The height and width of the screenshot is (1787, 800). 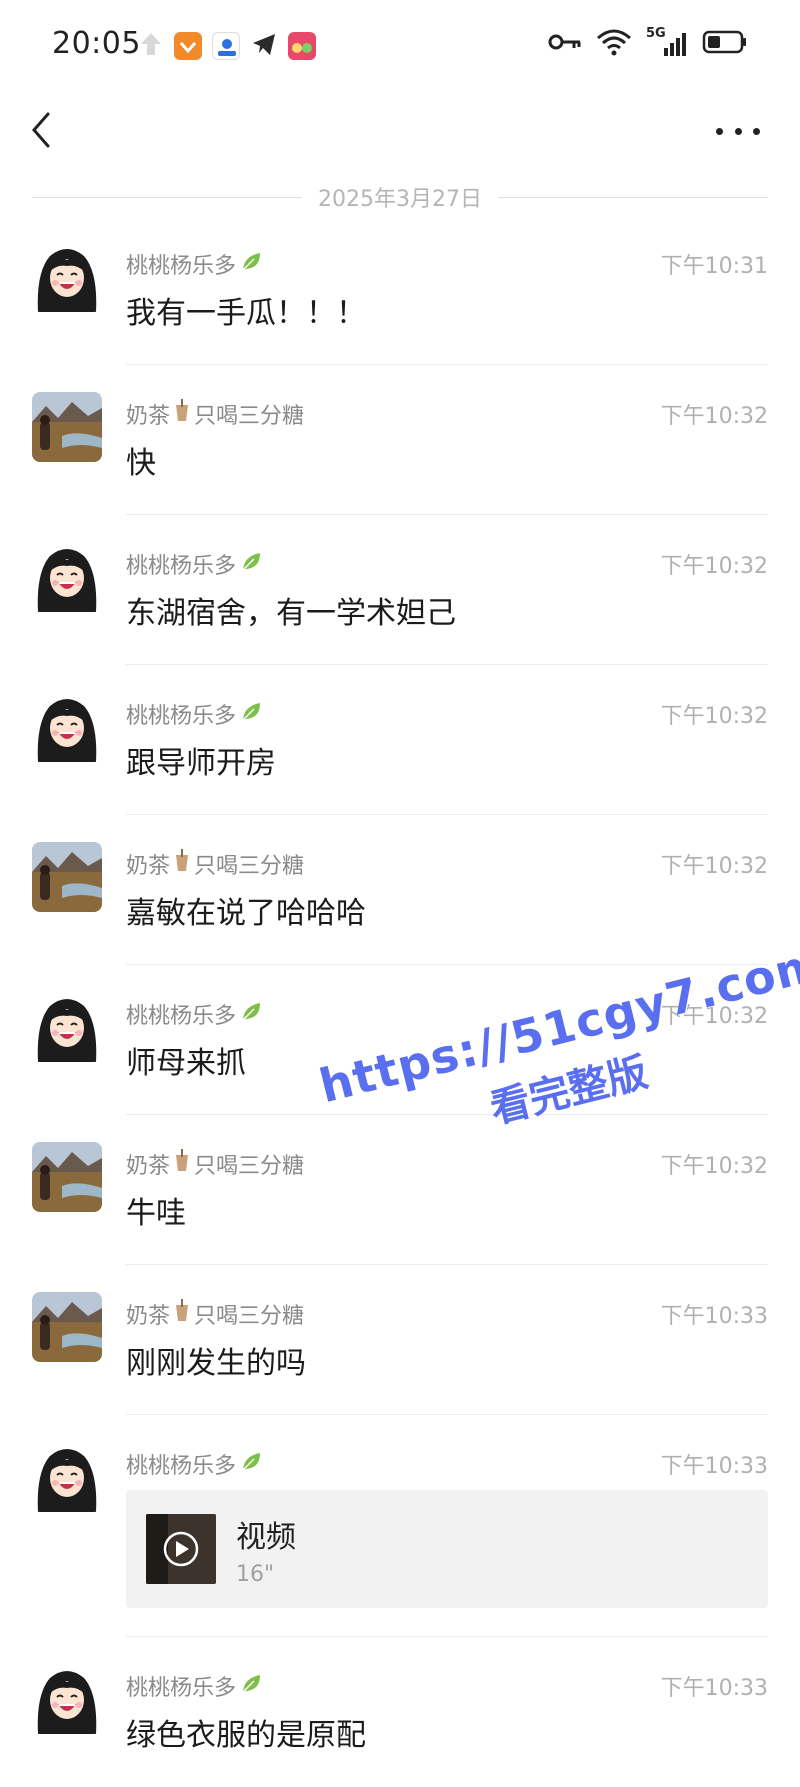 I want to click on message-time: 下午10:31, so click(x=714, y=266).